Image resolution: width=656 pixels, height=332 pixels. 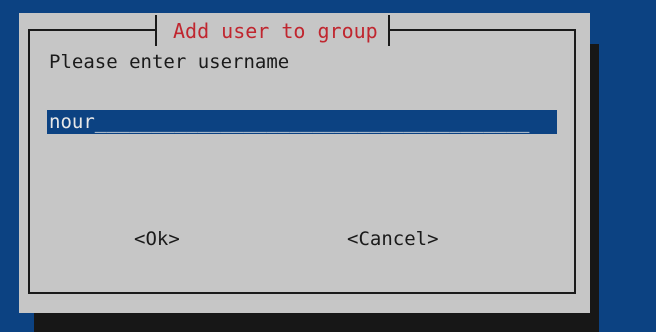 I want to click on prompt-label: Please enter username, so click(x=169, y=62).